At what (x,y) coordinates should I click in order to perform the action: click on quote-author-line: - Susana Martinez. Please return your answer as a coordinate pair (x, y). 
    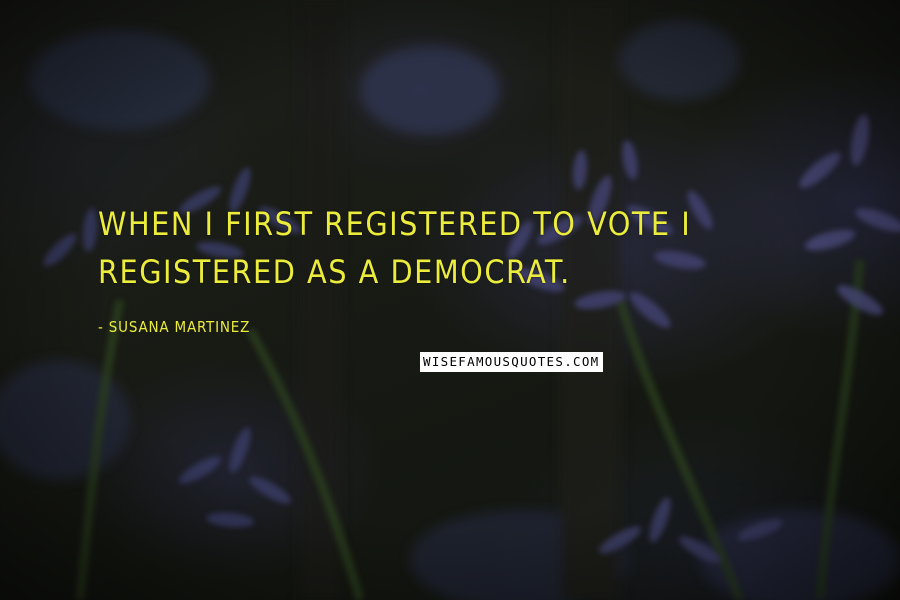
    Looking at the image, I should click on (174, 327).